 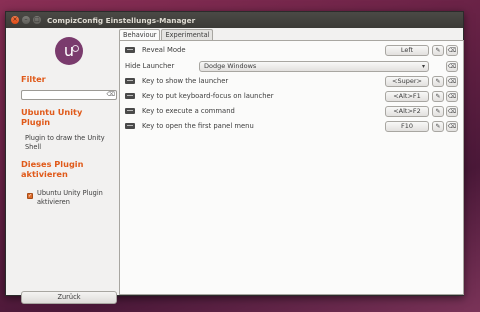 I want to click on filter-heading: Filter, so click(x=33, y=79).